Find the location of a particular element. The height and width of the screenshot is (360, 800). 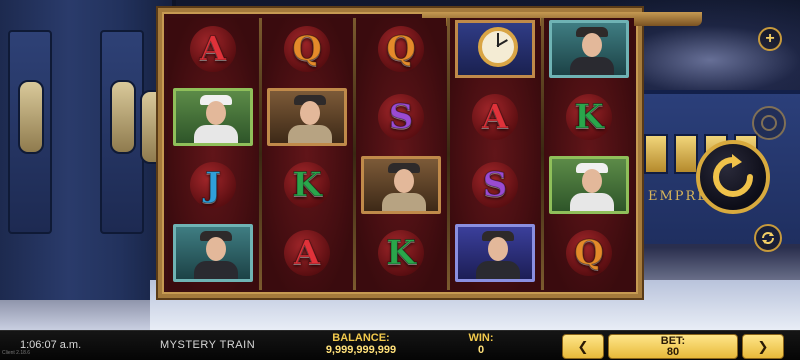

symbol-j: J is located at coordinates (213, 185).